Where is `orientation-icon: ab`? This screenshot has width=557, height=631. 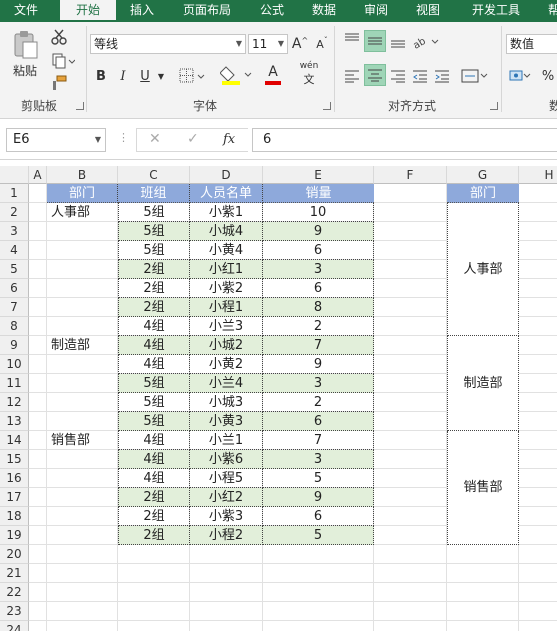 orientation-icon: ab is located at coordinates (426, 41).